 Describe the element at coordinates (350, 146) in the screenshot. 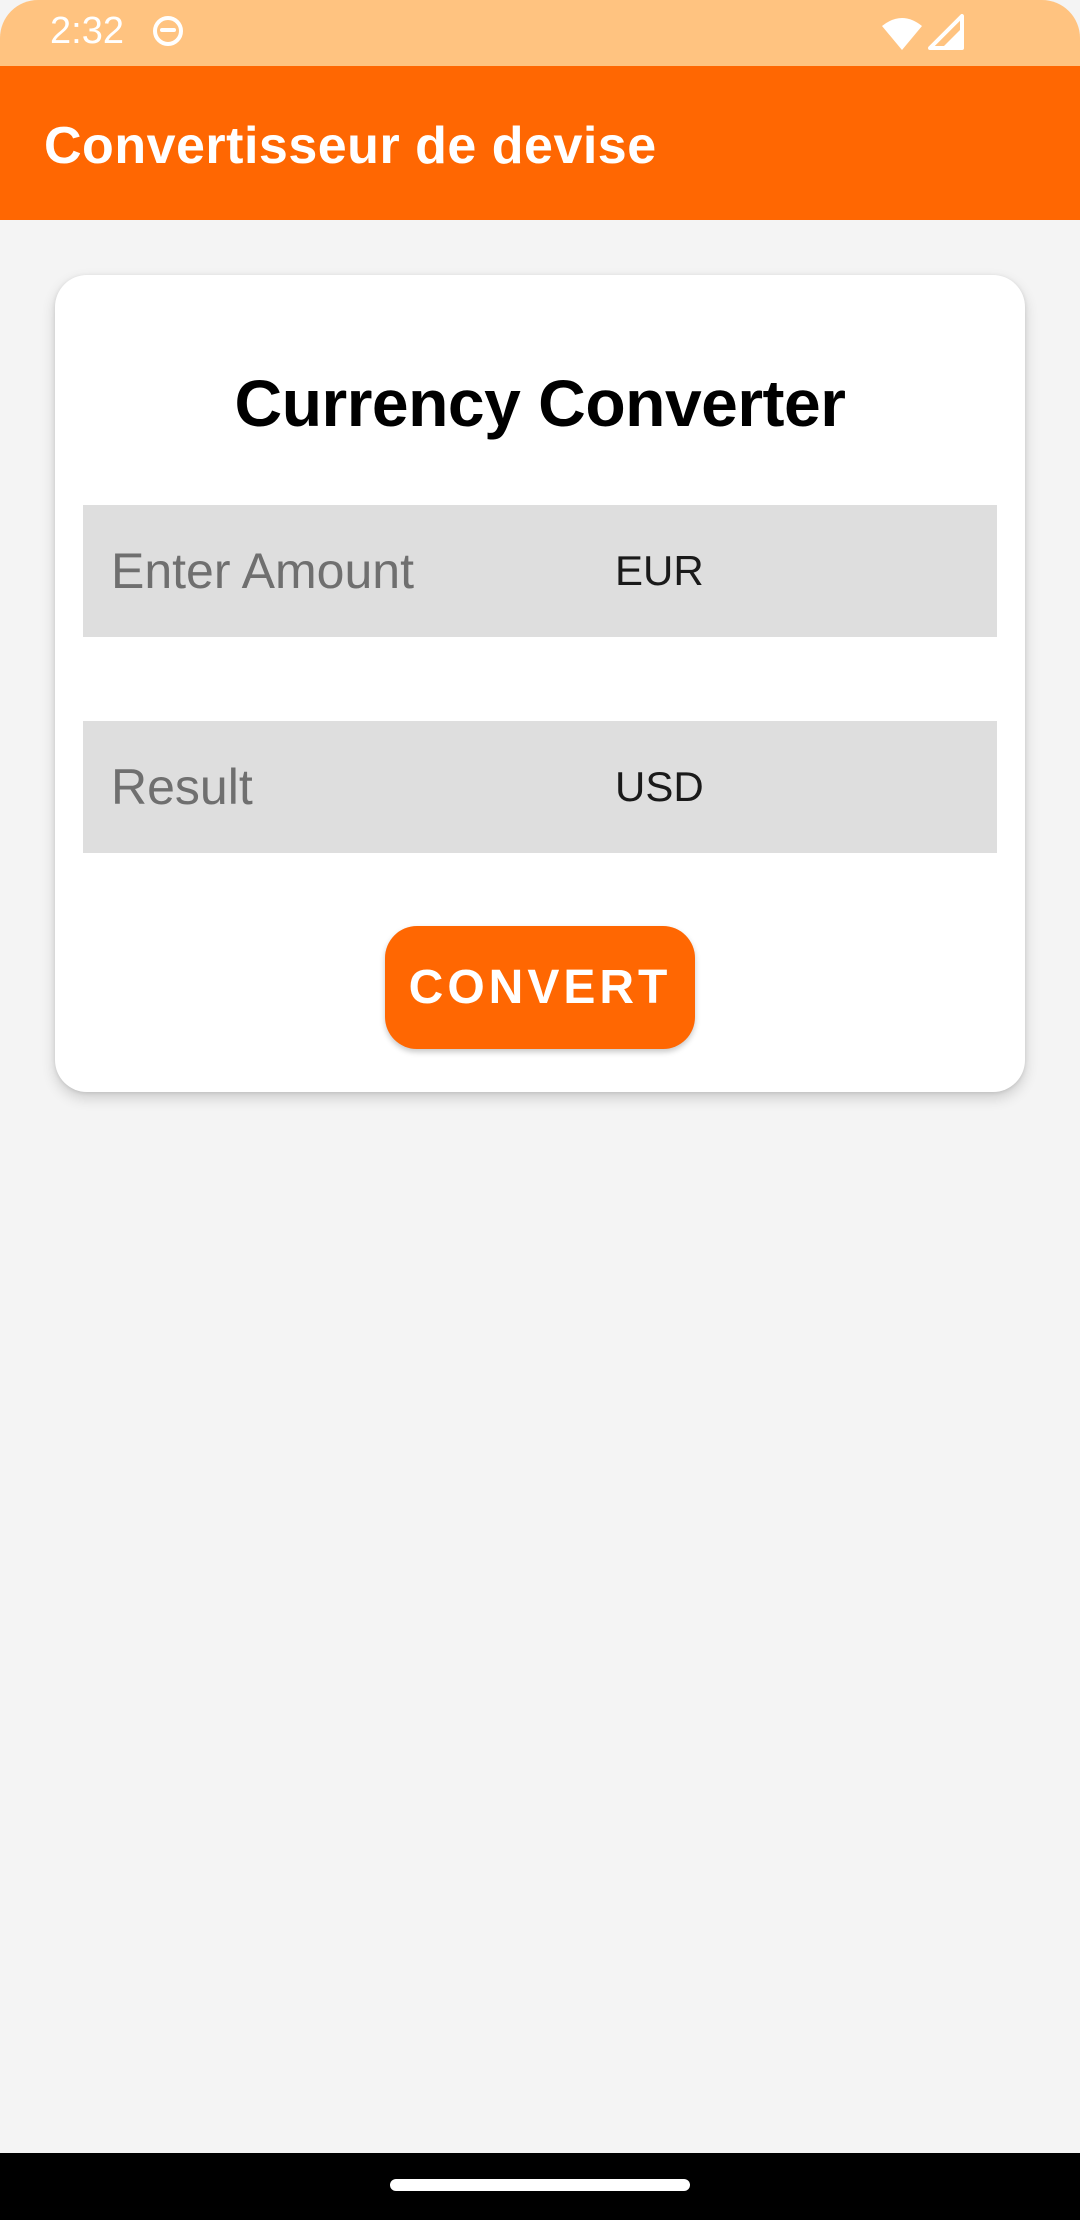

I see `app-title: Convertisseur de devise` at that location.